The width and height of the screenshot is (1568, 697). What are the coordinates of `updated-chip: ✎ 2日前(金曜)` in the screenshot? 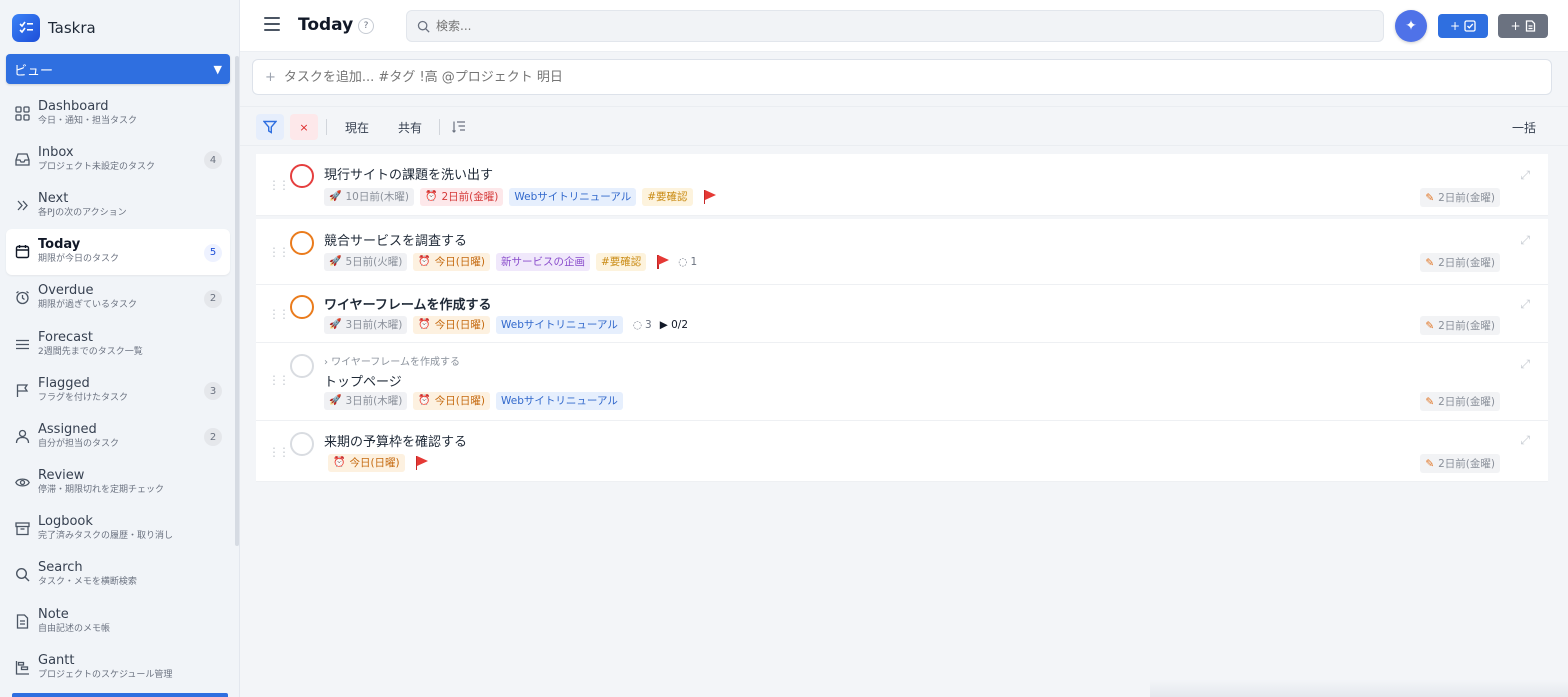 It's located at (1460, 262).